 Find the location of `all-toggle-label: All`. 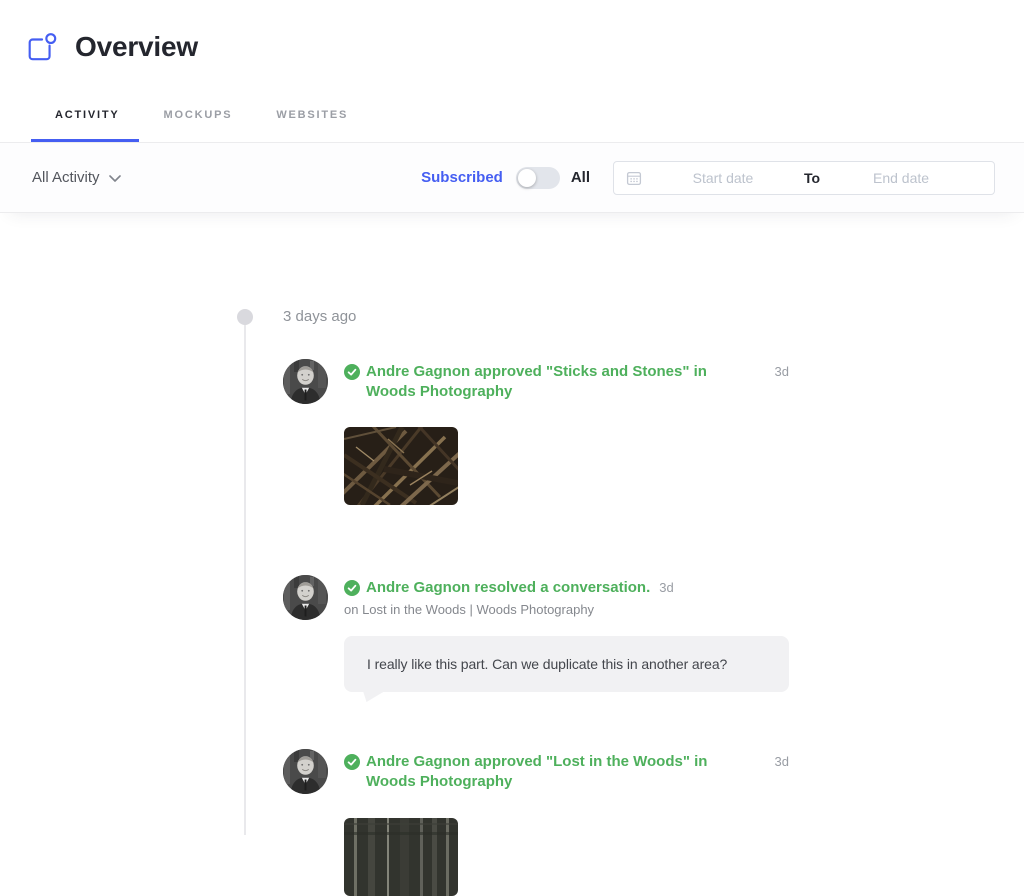

all-toggle-label: All is located at coordinates (580, 177).